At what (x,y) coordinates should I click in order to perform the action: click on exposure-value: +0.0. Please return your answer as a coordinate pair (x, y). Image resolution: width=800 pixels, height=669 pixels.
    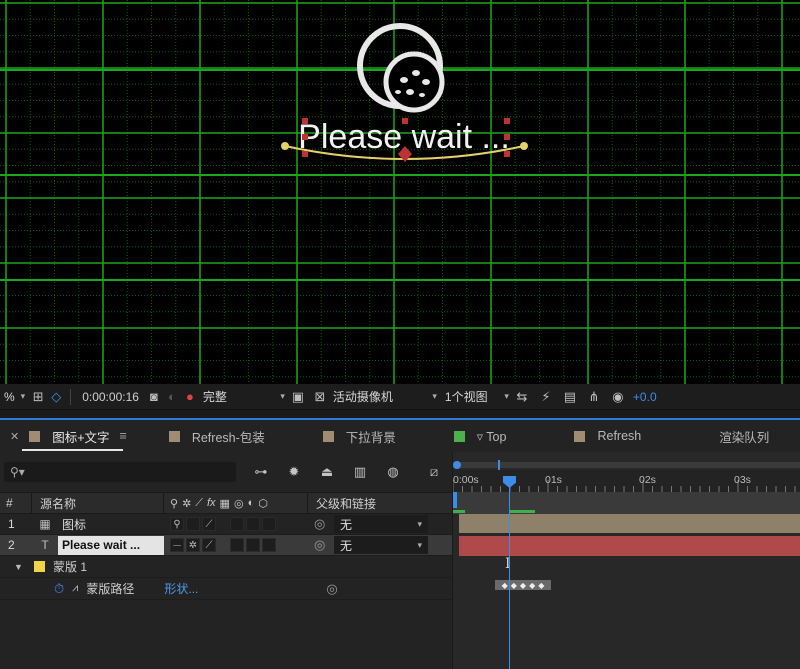
    Looking at the image, I should click on (645, 397).